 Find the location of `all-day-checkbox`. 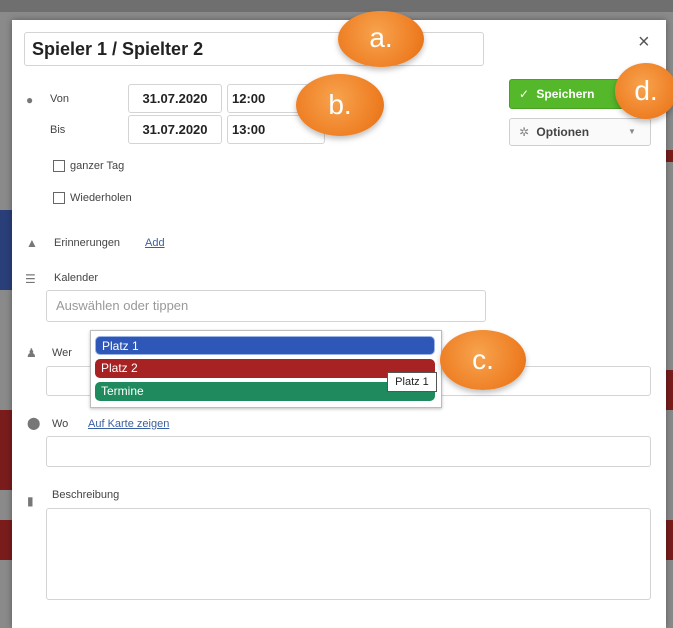

all-day-checkbox is located at coordinates (59, 166).